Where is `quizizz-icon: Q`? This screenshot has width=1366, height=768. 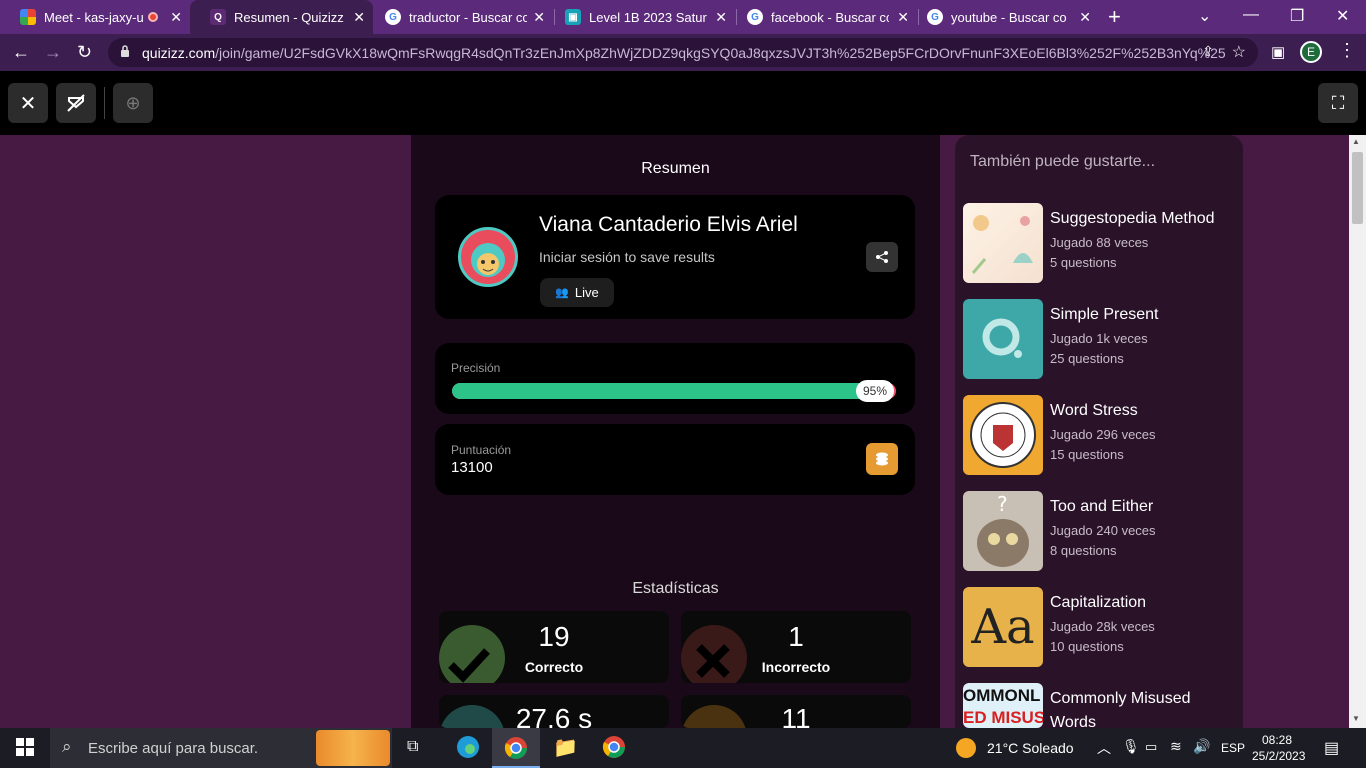
quizizz-icon: Q is located at coordinates (218, 17).